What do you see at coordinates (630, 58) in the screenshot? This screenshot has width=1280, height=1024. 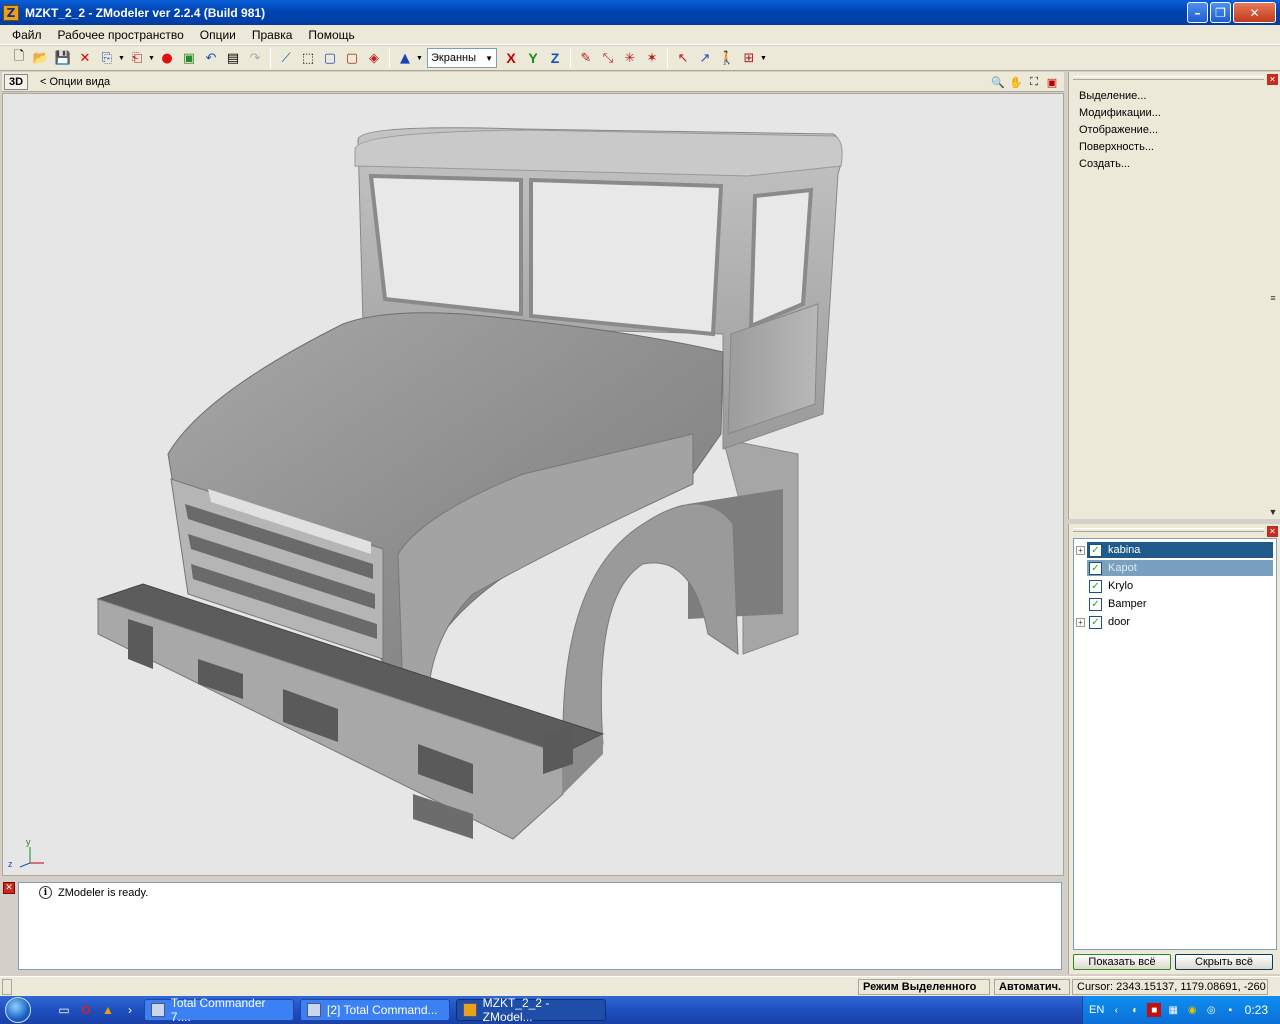 I see `scale-axis-icon: ✳` at bounding box center [630, 58].